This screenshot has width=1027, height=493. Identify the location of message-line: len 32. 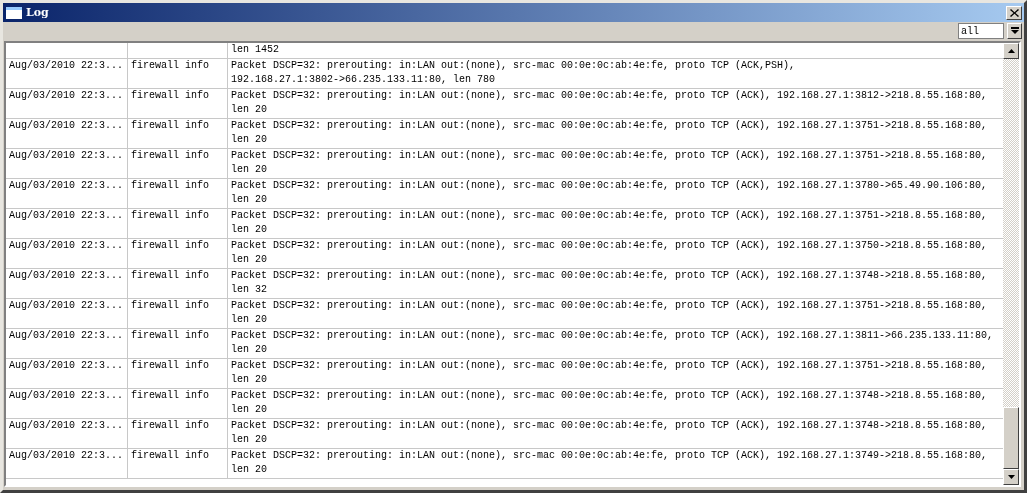
(249, 290).